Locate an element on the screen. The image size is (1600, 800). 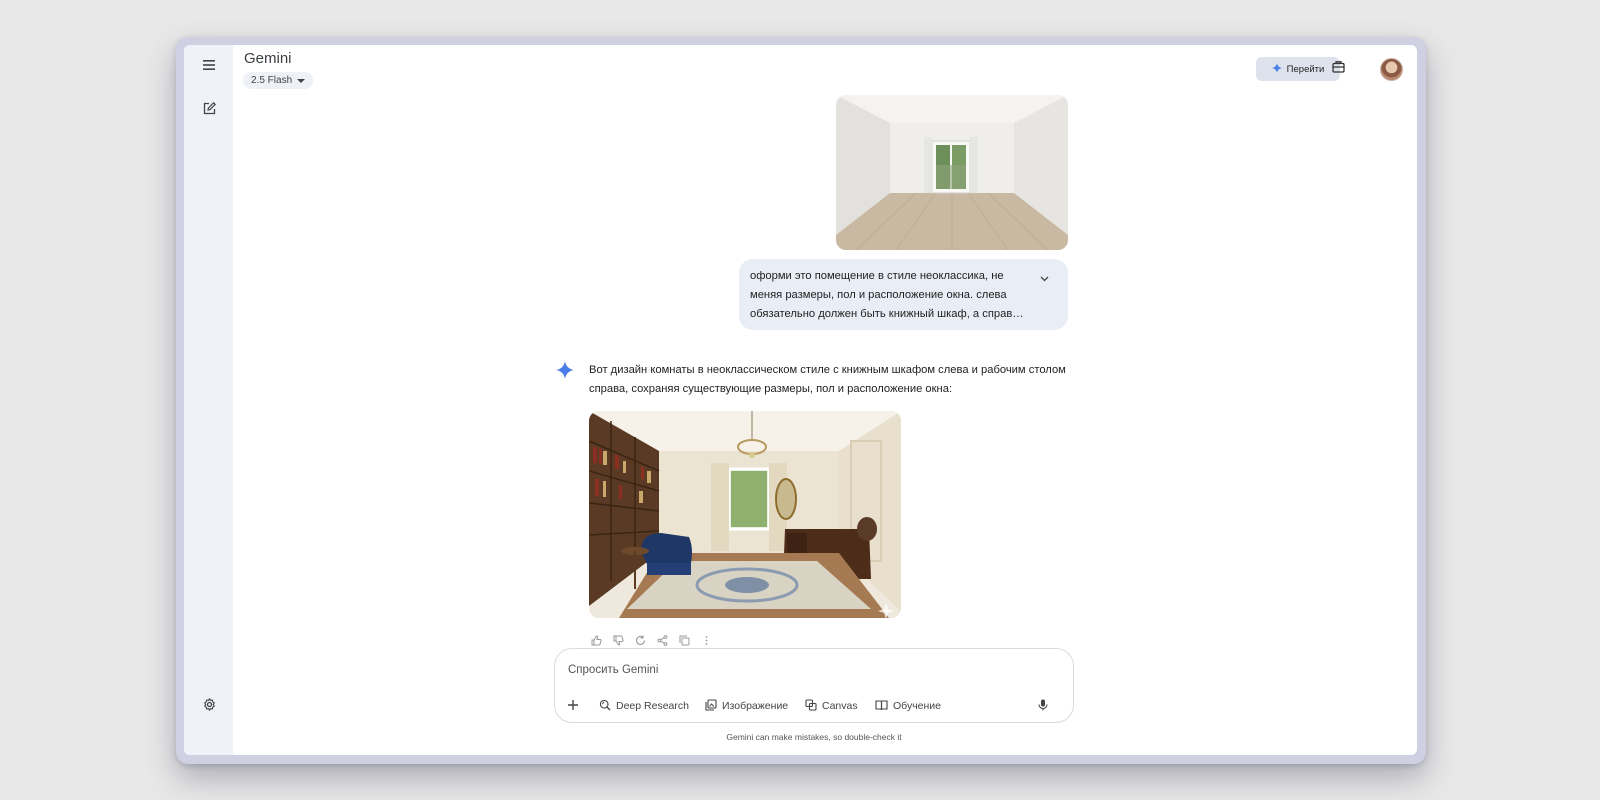
microphone-button is located at coordinates (1043, 706).